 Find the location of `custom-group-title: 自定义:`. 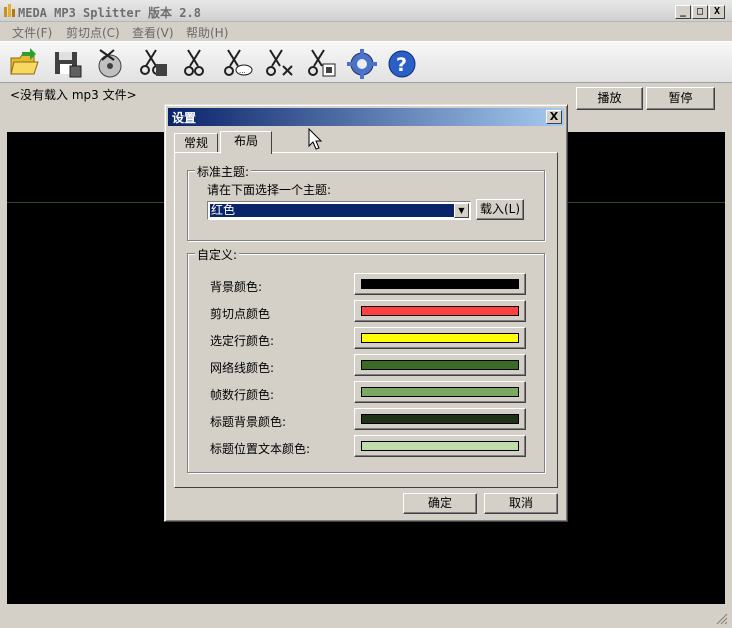

custom-group-title: 自定义: is located at coordinates (217, 254).